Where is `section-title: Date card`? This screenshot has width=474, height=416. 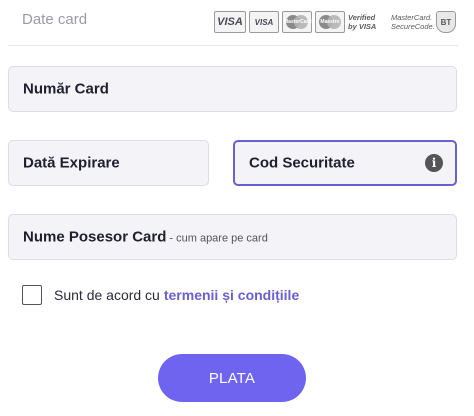
section-title: Date card is located at coordinates (55, 19).